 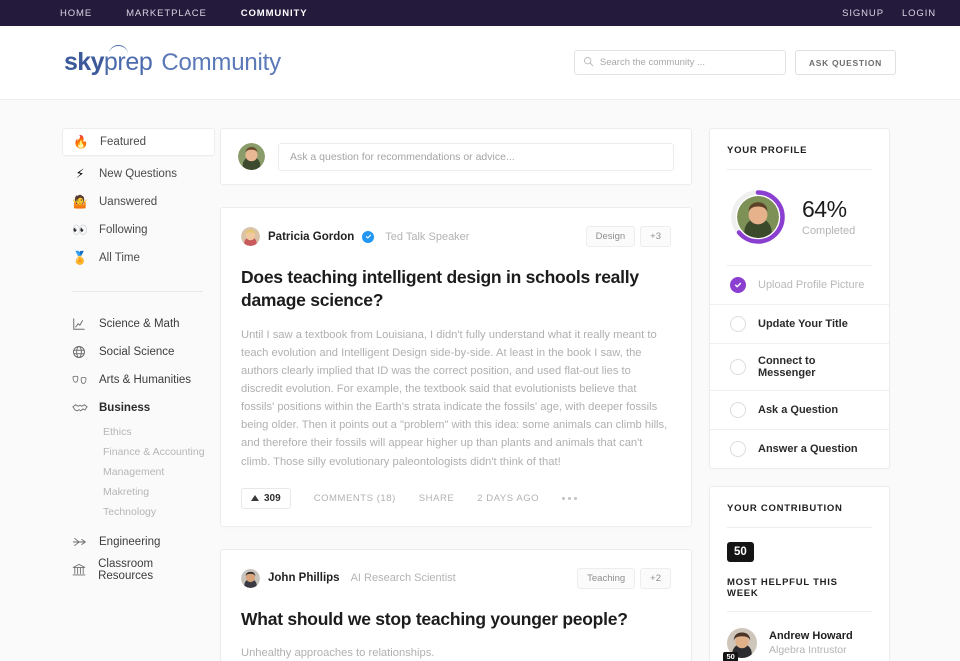 I want to click on divider, so click(x=799, y=611).